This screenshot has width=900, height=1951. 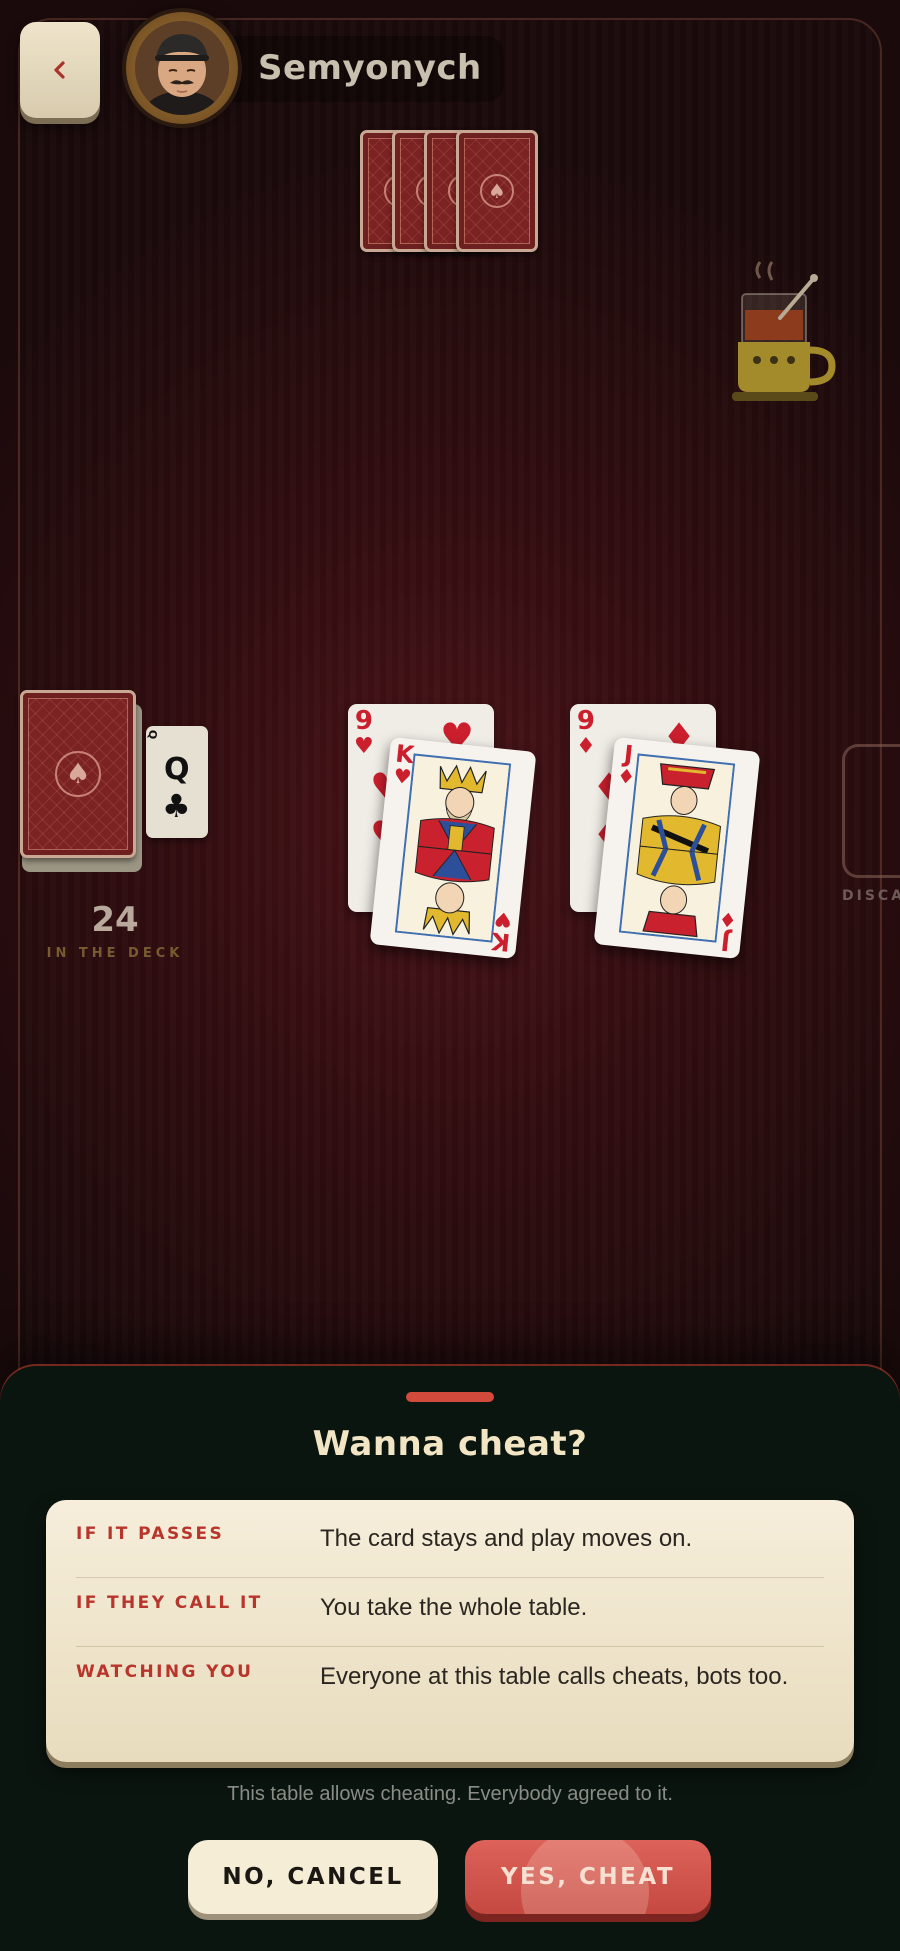 I want to click on deck-count: 24, so click(x=115, y=920).